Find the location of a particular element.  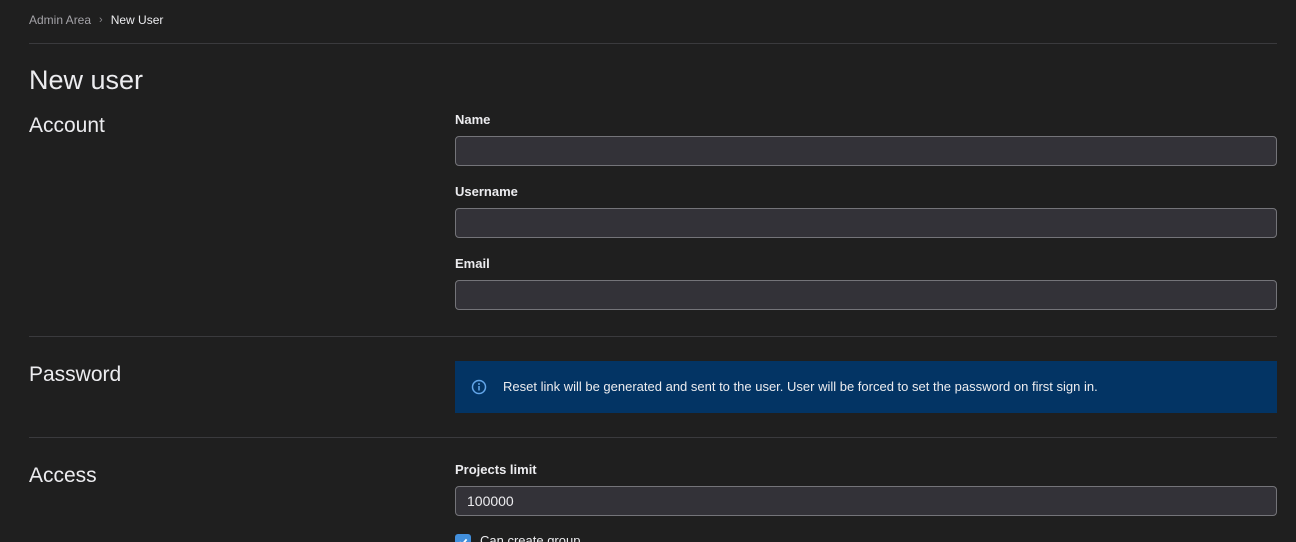

breadcrumb-current: New User is located at coordinates (137, 20).